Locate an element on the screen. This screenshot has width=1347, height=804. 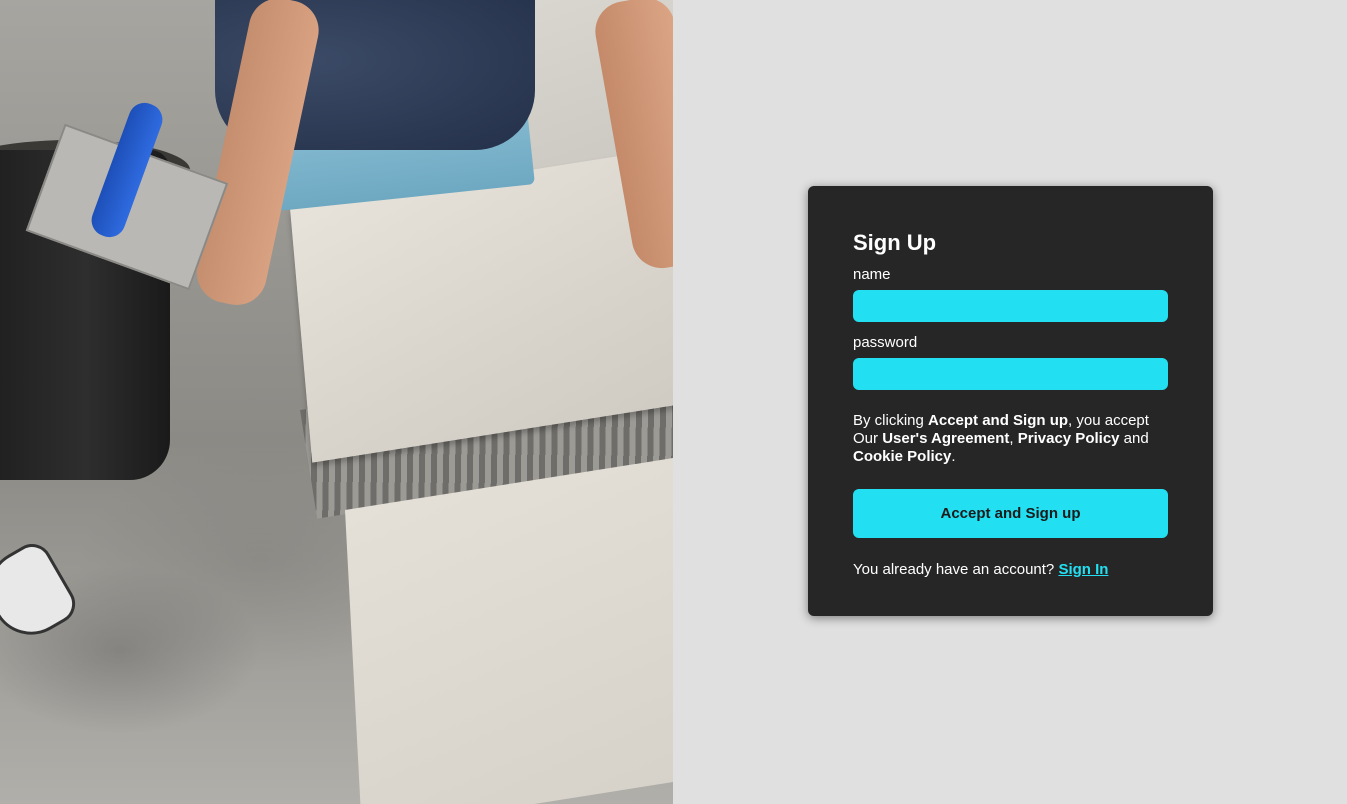
terms-action-name: Accept and Sign up is located at coordinates (998, 420).